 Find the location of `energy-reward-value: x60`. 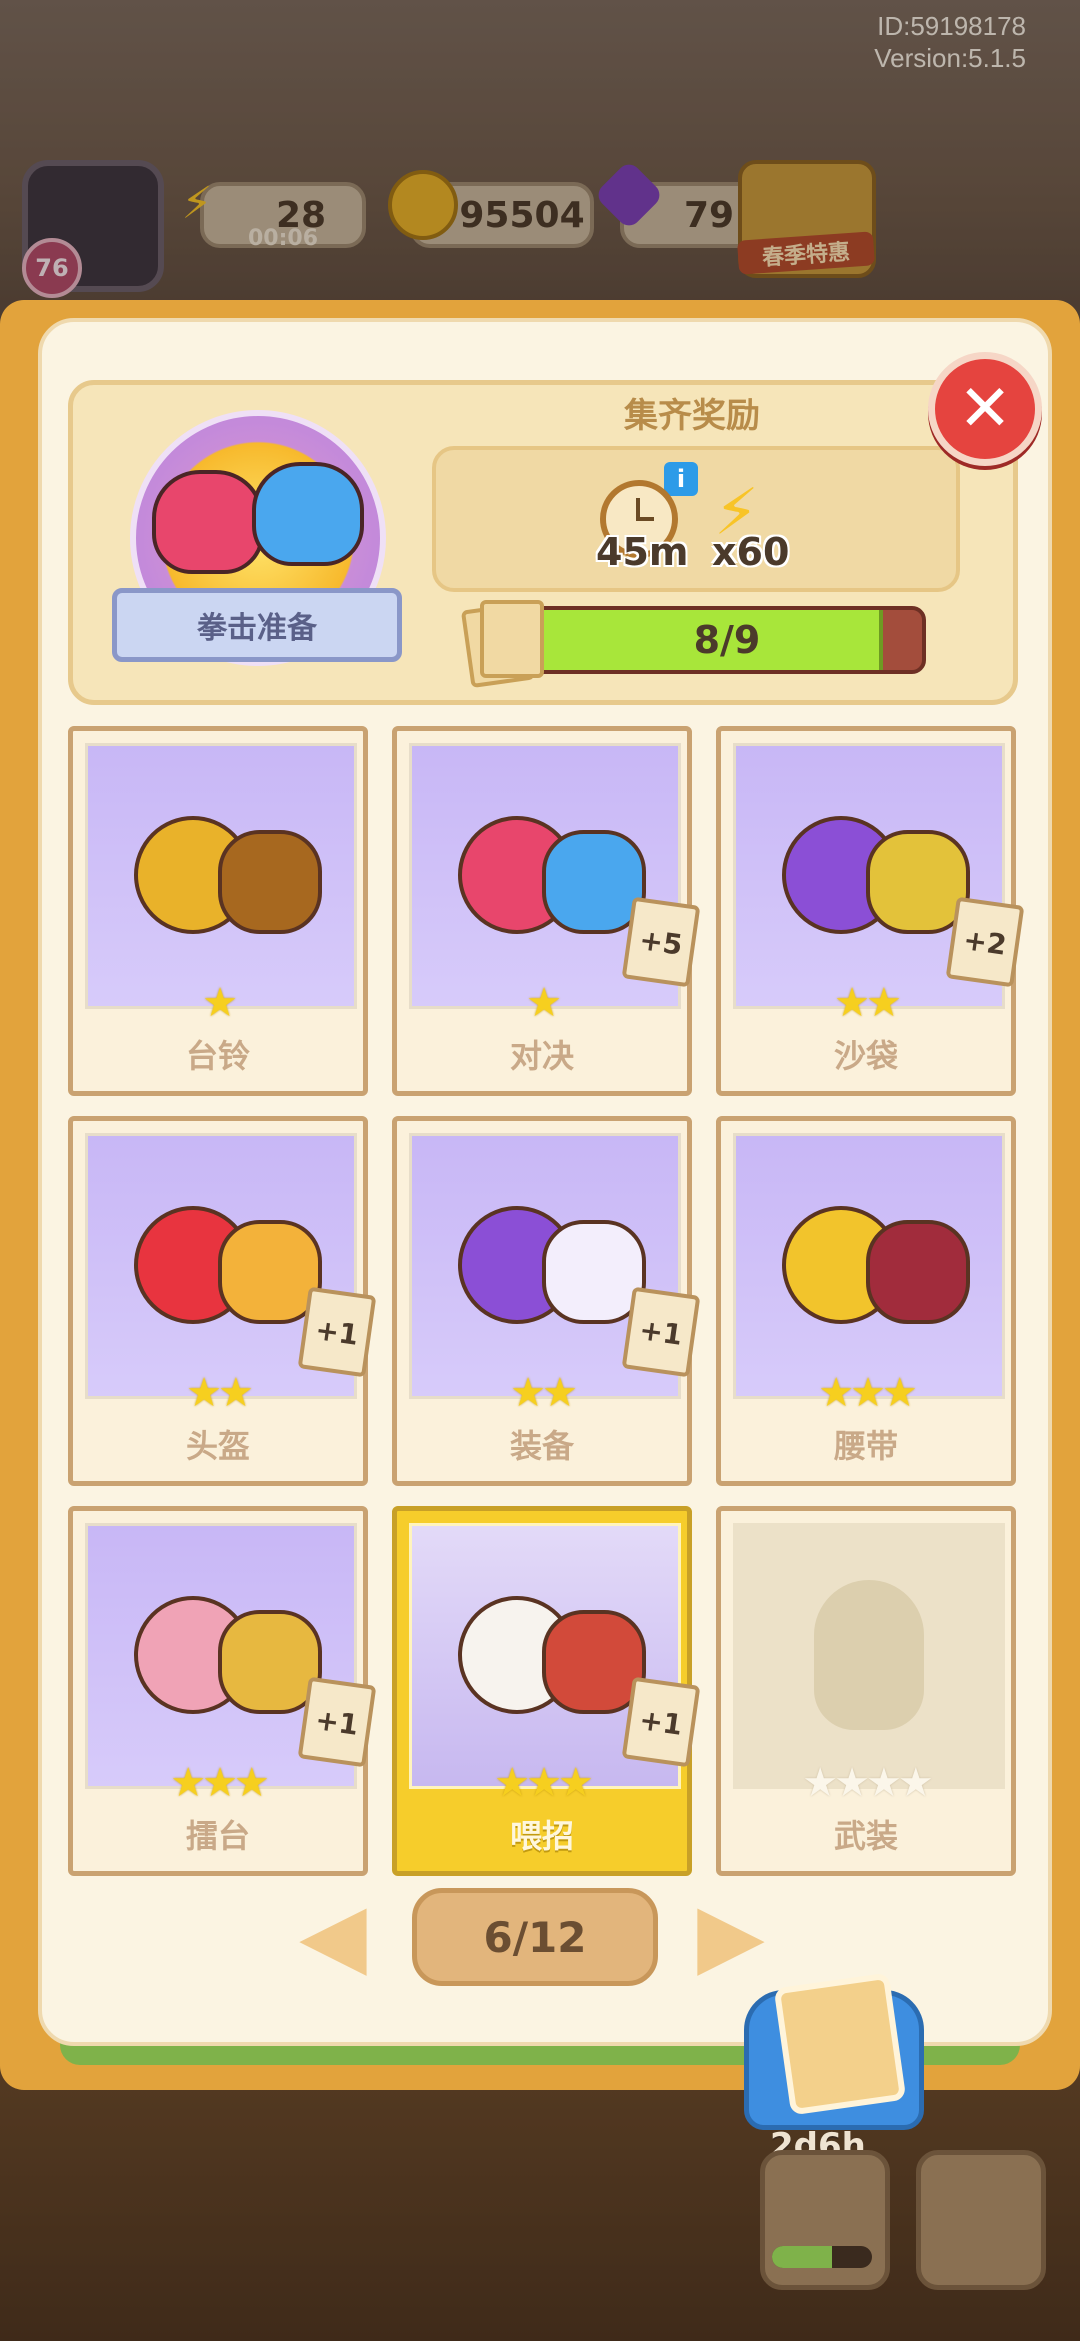

energy-reward-value: x60 is located at coordinates (751, 552).